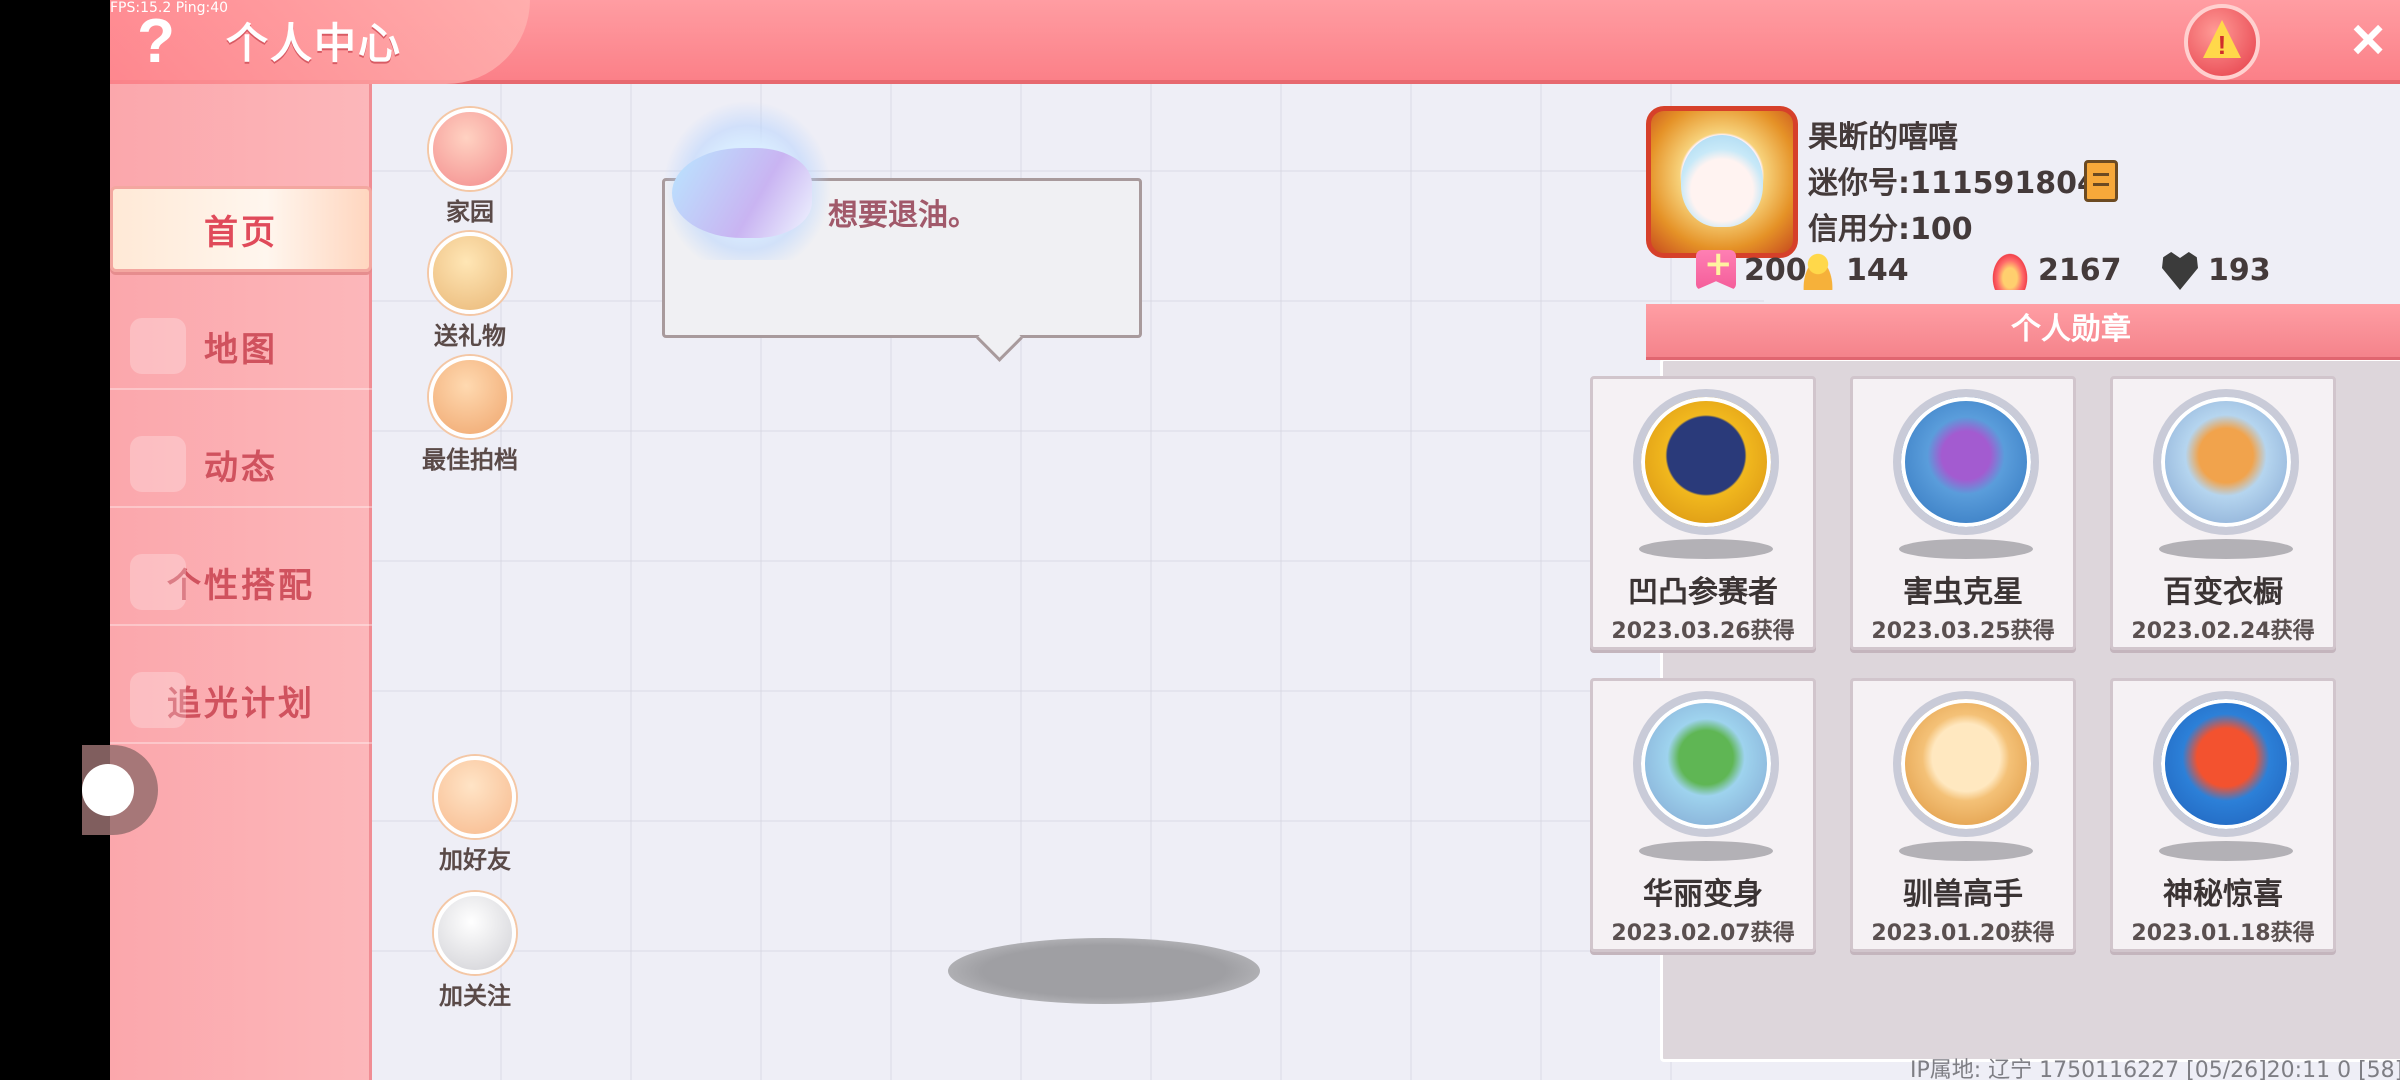 The image size is (2400, 1080). Describe the element at coordinates (470, 336) in the screenshot. I see `send-gift-label: 送礼物` at that location.